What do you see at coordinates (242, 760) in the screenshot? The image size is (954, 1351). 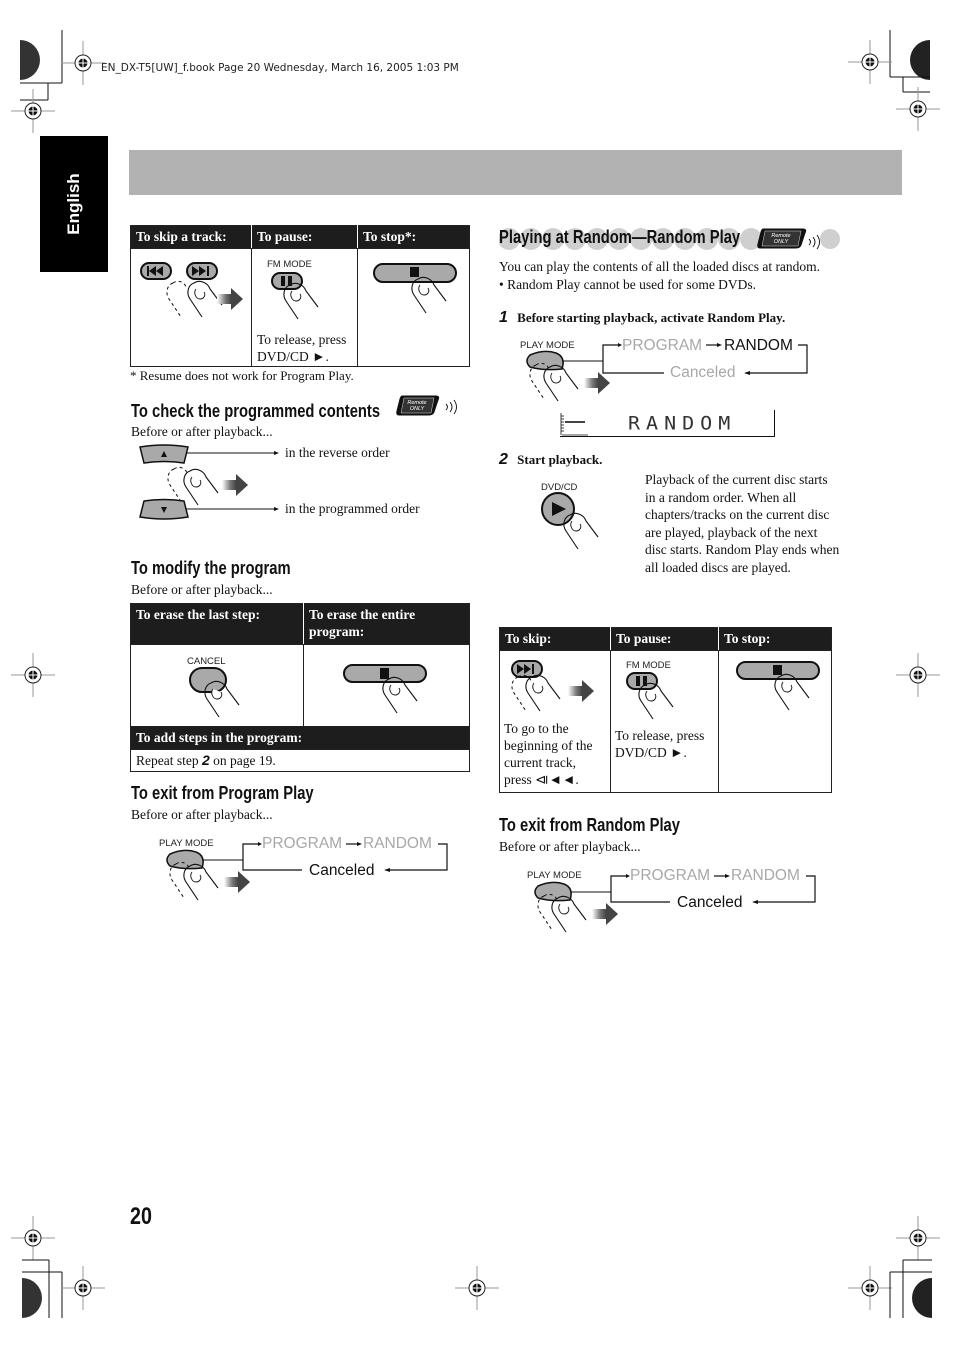 I see `add-steps-text: on page 19.` at bounding box center [242, 760].